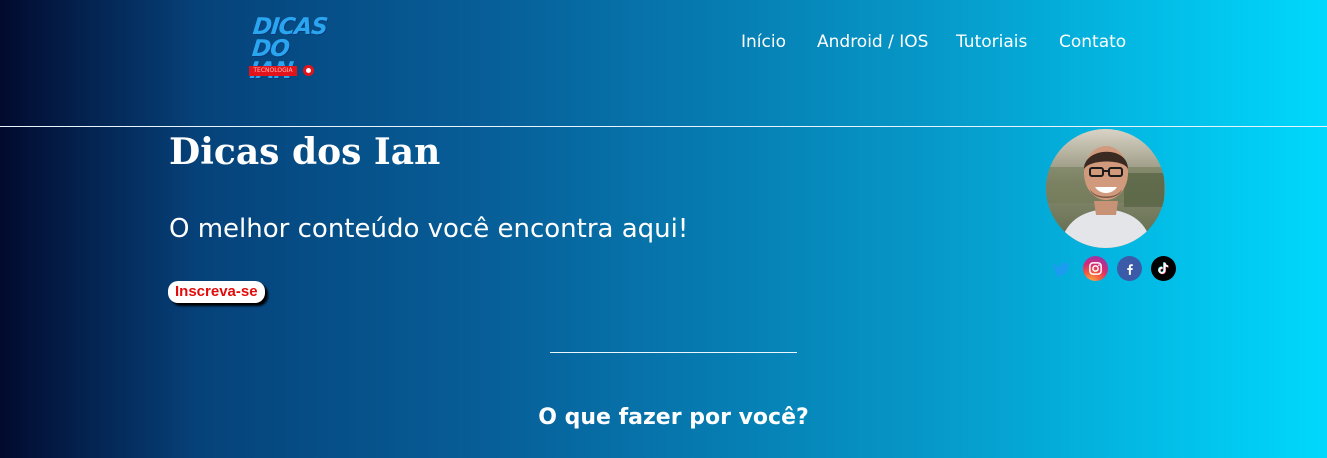 This screenshot has height=458, width=1327. Describe the element at coordinates (1092, 42) in the screenshot. I see `nav-item-contato: Contato` at that location.